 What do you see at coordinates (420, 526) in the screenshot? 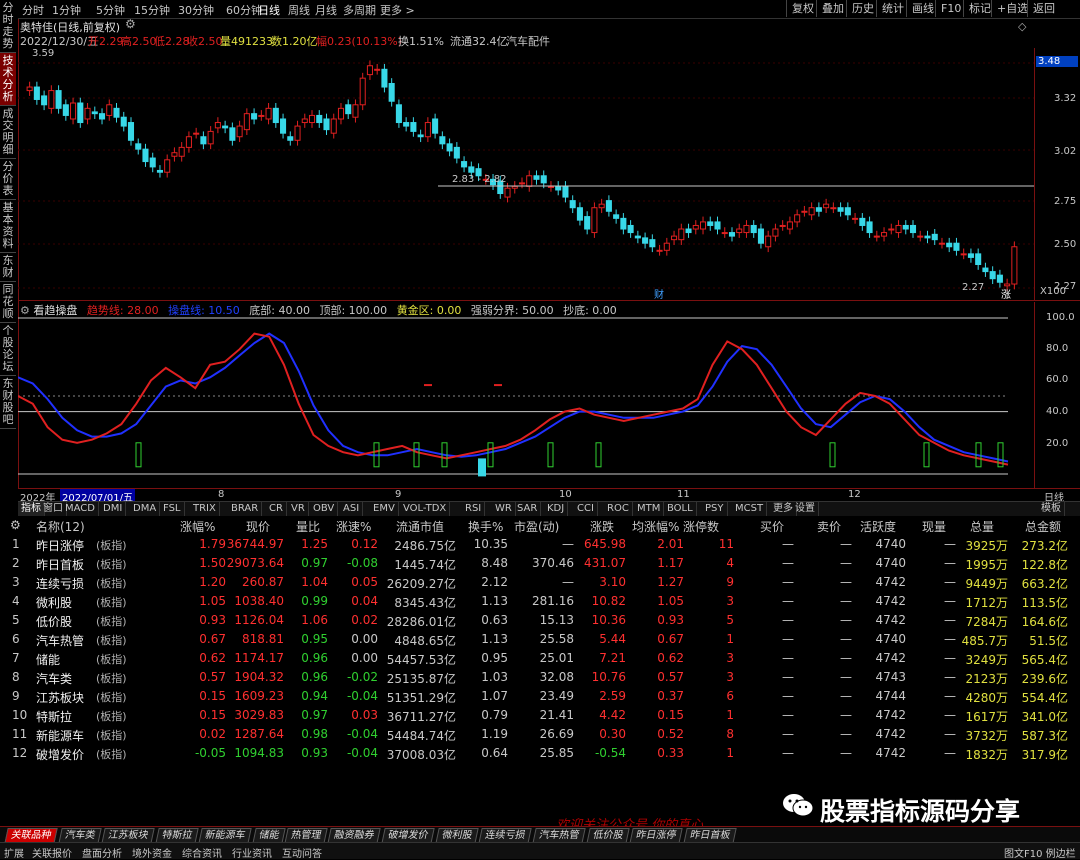
I see `col-header-5: 流通市值` at bounding box center [420, 526].